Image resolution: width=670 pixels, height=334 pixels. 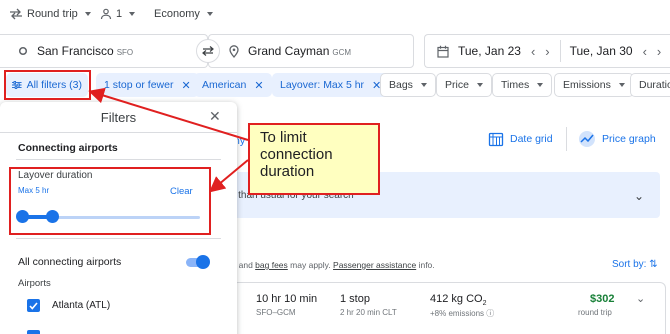 What do you see at coordinates (310, 265) in the screenshot?
I see `bag-fees-mid: may apply.` at bounding box center [310, 265].